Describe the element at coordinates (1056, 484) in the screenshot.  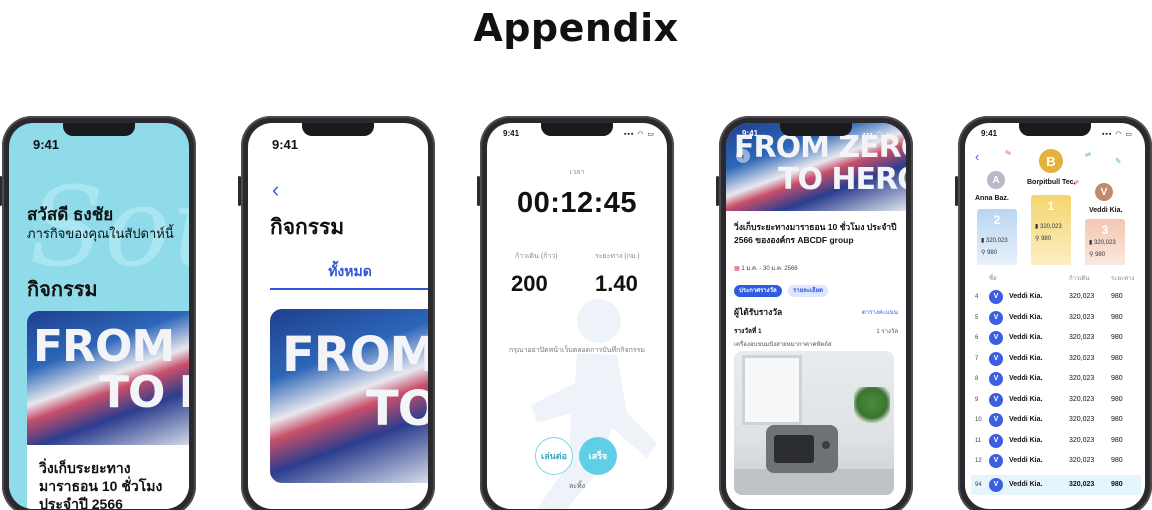
I see `table-row-current-user: 94 V Veddi Kia. 320,023 980` at that location.